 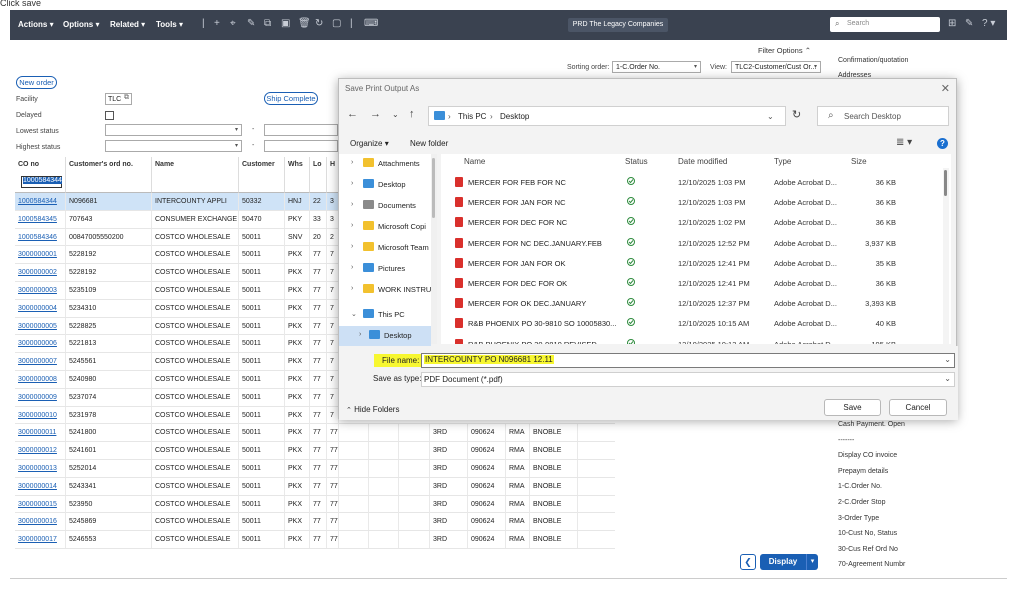 I want to click on menu-icon: ⊞, so click(x=952, y=23).